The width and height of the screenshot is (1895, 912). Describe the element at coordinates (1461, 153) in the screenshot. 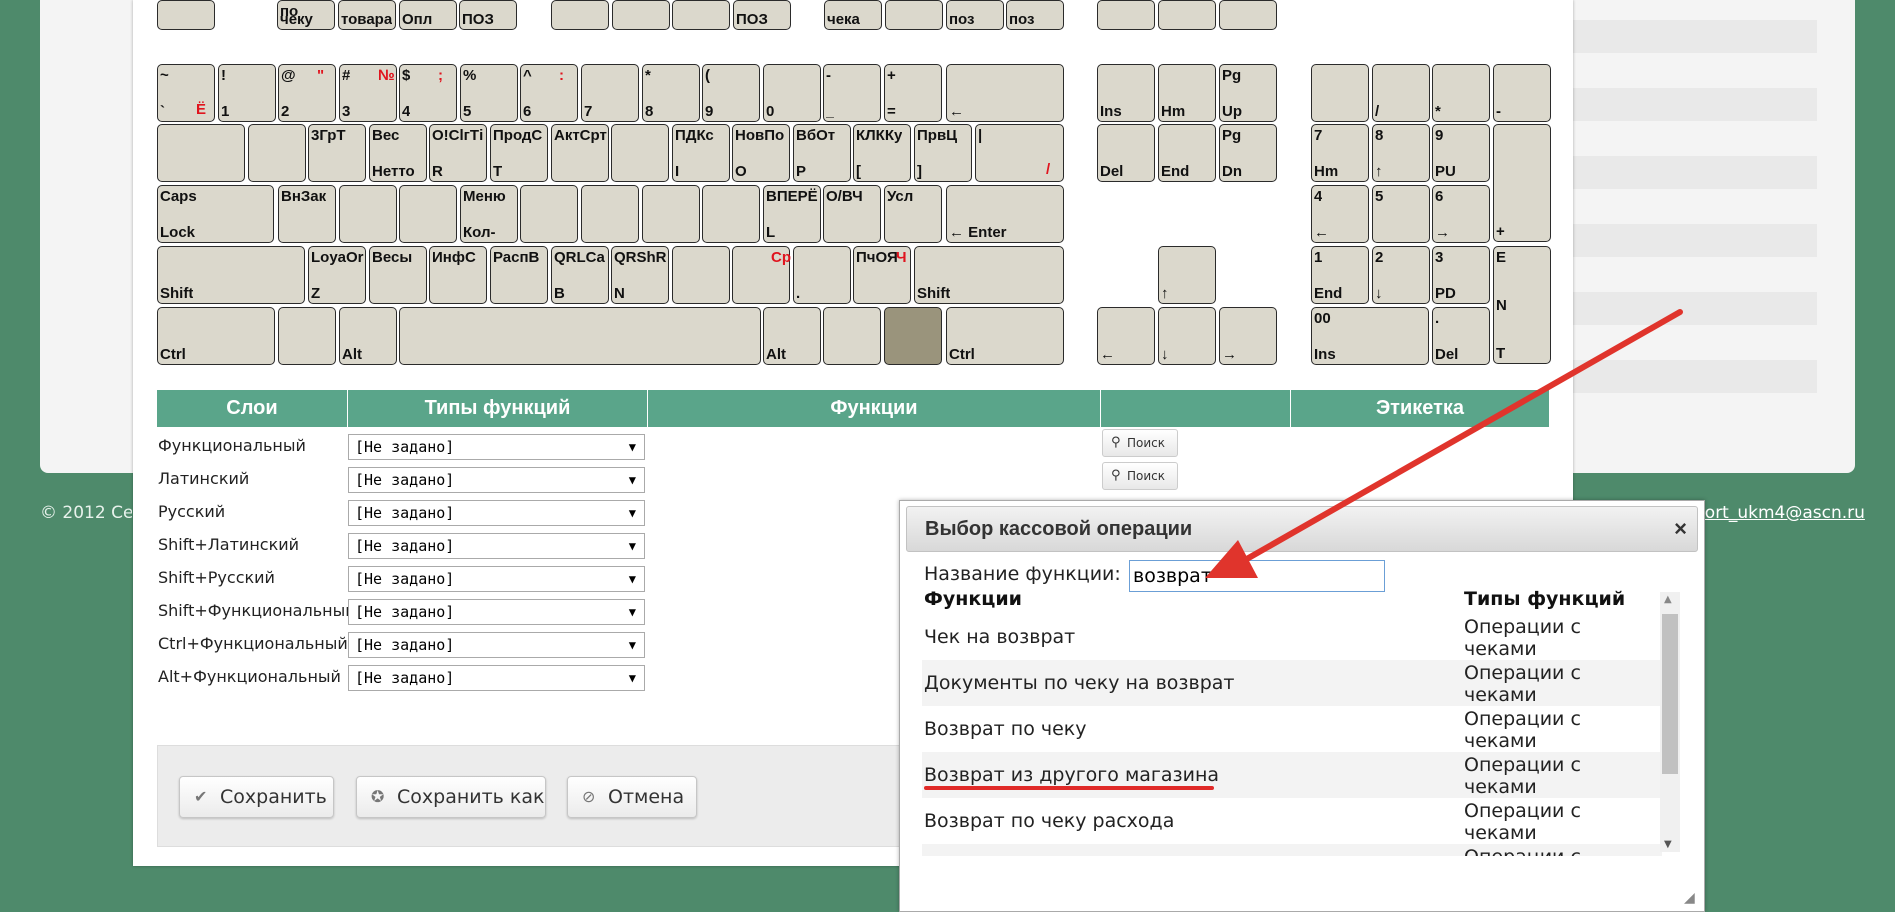

I see `keyboard-key: 9 PU` at that location.